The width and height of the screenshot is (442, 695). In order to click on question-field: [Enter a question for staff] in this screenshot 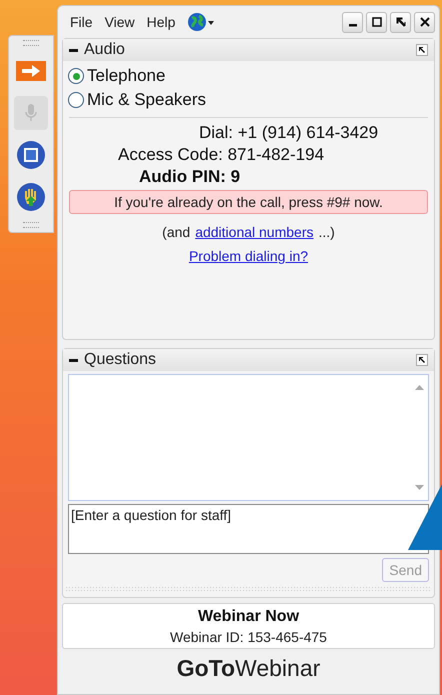, I will do `click(248, 529)`.